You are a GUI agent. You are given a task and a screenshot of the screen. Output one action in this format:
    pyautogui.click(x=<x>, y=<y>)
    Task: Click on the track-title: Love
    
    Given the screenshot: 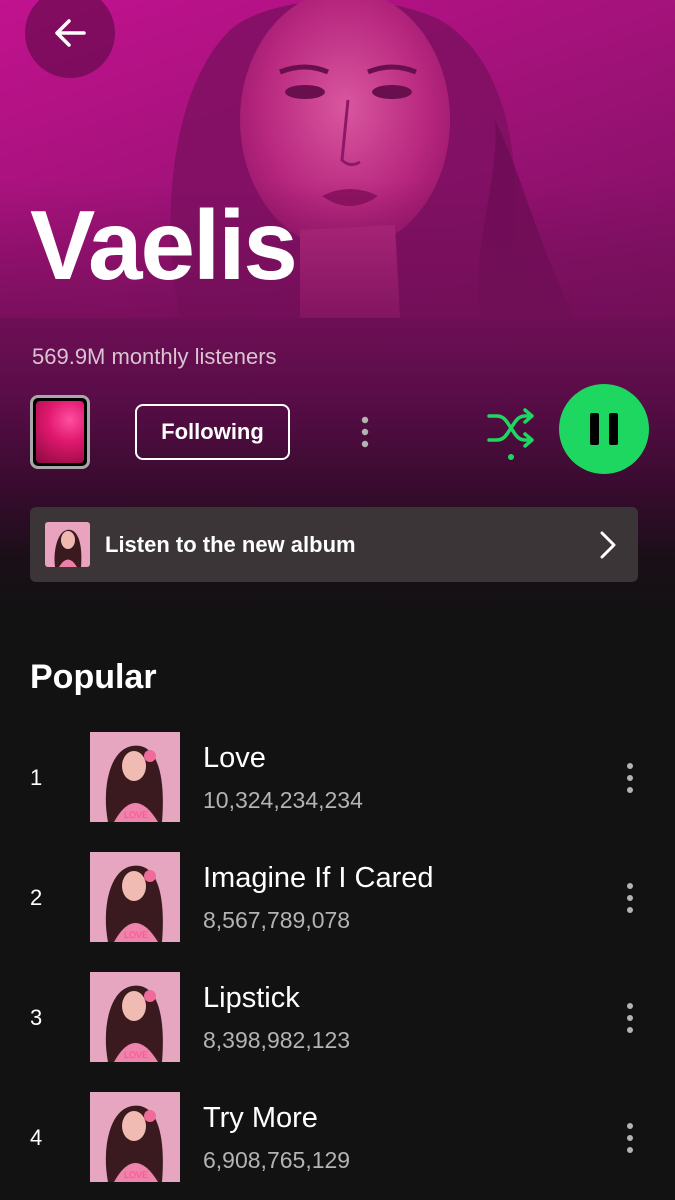 What is the action you would take?
    pyautogui.click(x=234, y=758)
    